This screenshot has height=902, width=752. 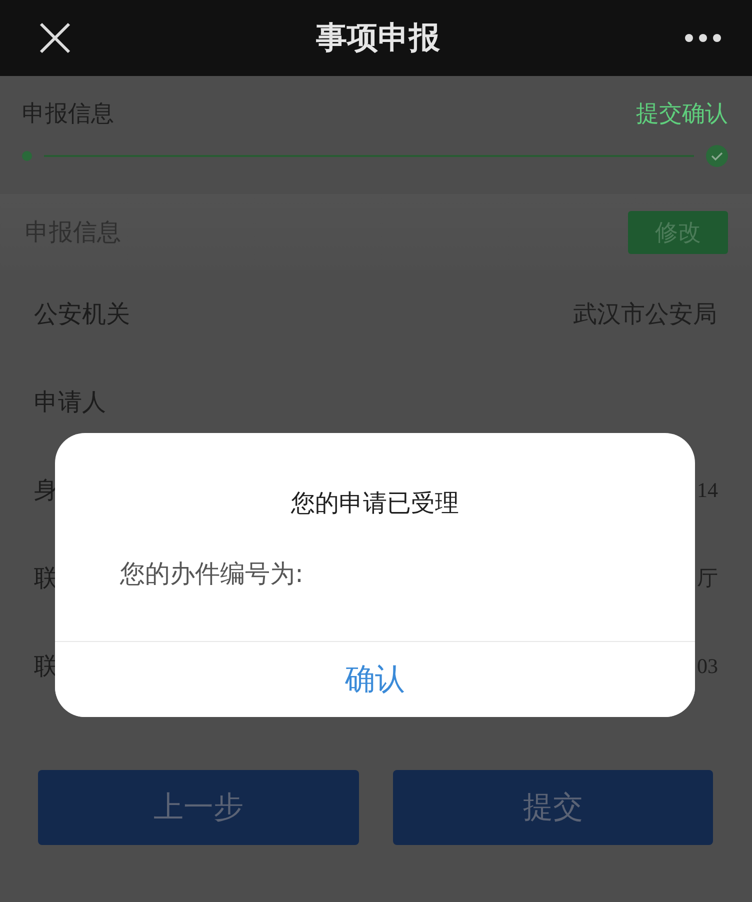 I want to click on confirm-button: 确认, so click(x=375, y=679).